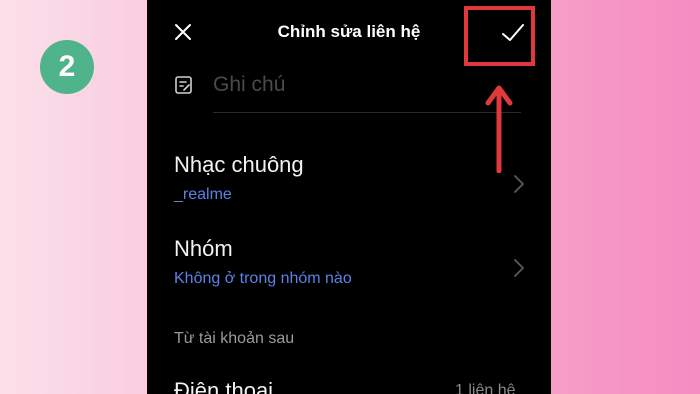  What do you see at coordinates (223, 386) in the screenshot?
I see `phone-label: Điện thoại` at bounding box center [223, 386].